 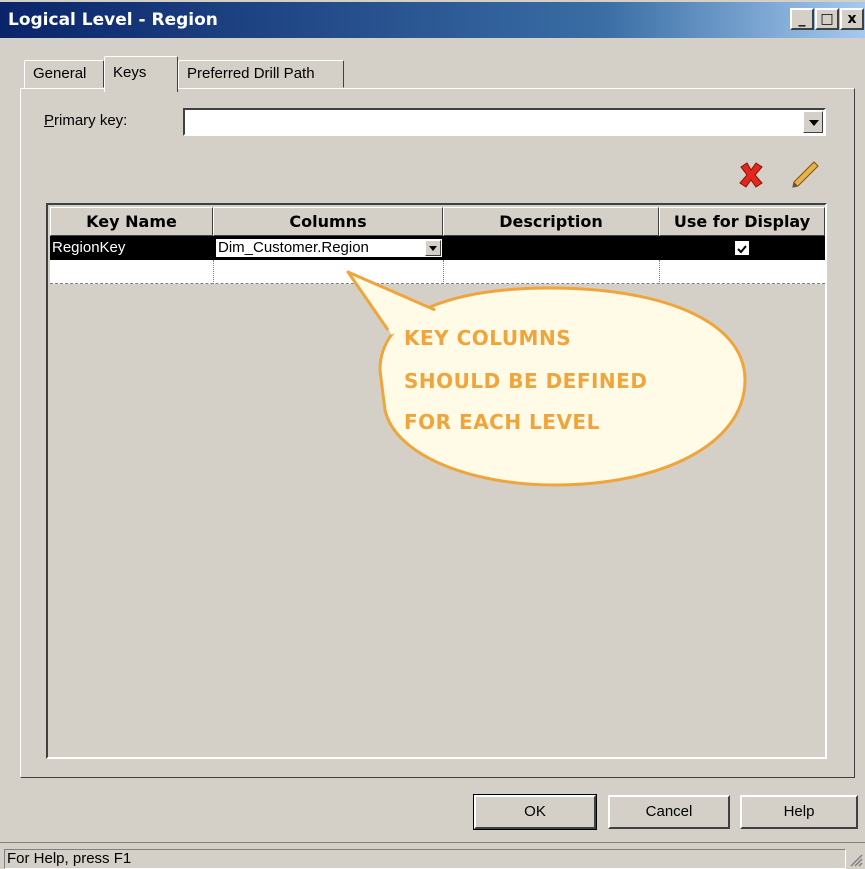 I want to click on tab-keys: Keys, so click(x=141, y=74).